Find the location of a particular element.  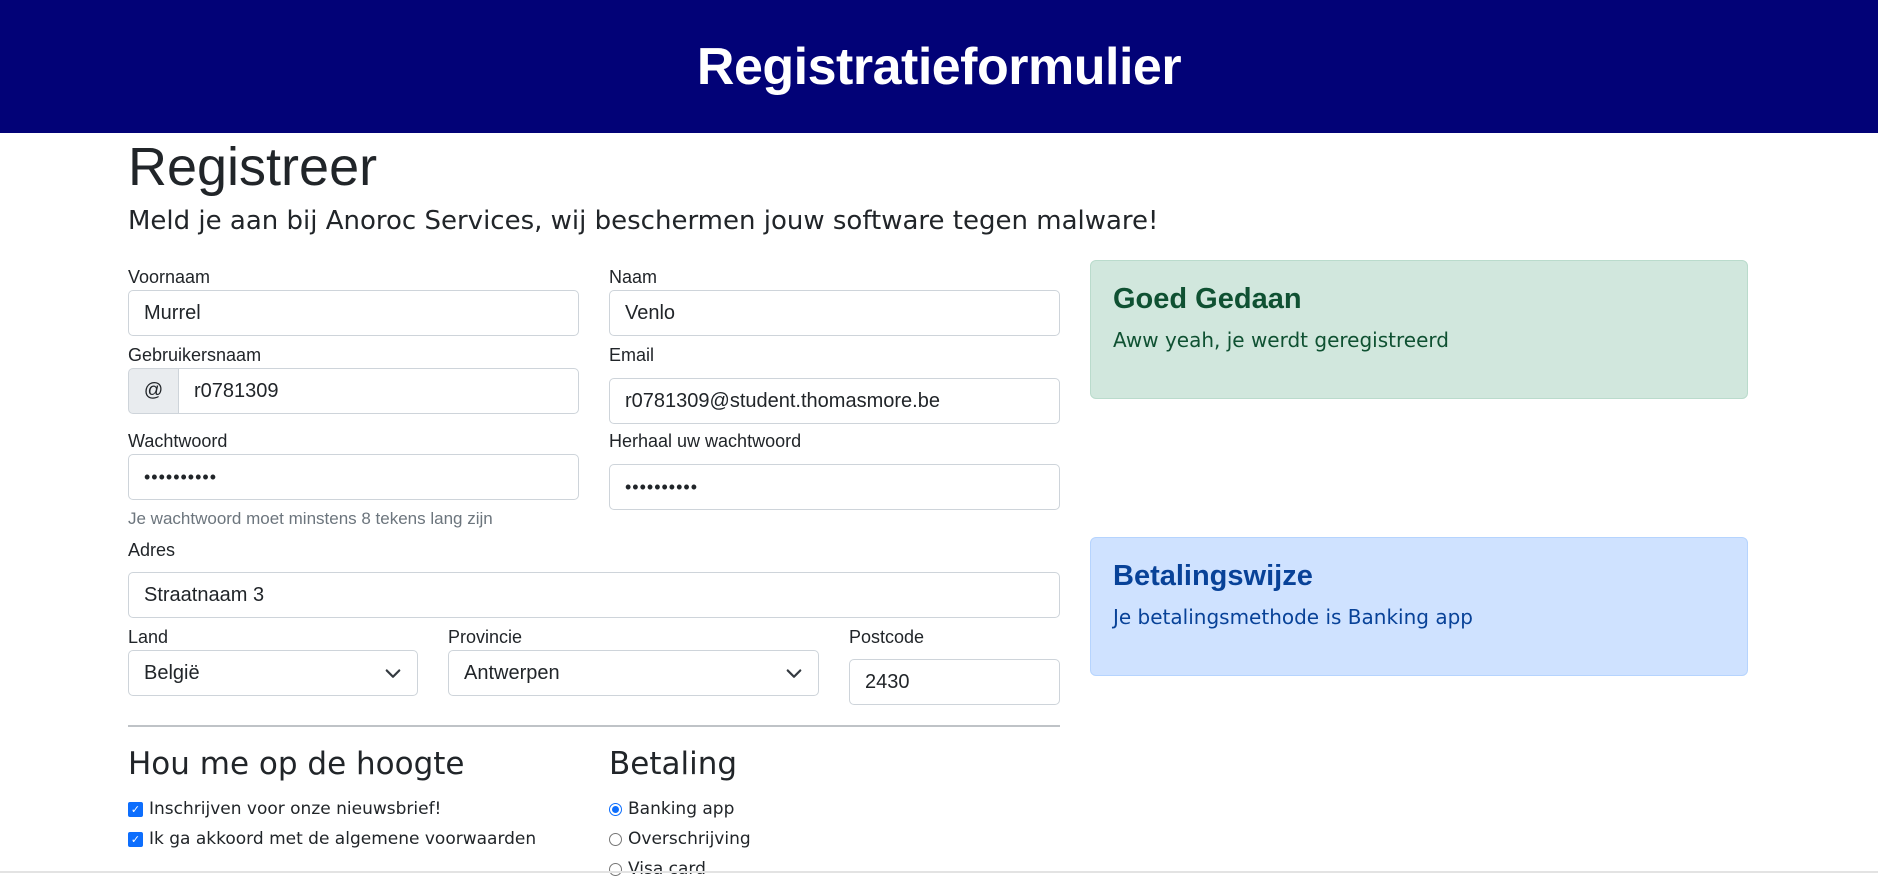

visa-card-label: Visa card is located at coordinates (667, 869).